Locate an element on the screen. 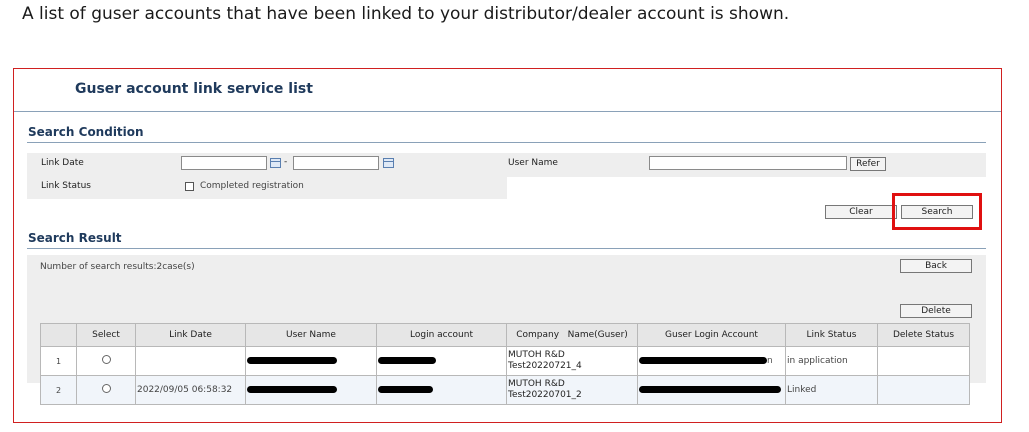 This screenshot has height=432, width=1029. link-date-cell: 2022/09/05 06:58:32 is located at coordinates (190, 390).